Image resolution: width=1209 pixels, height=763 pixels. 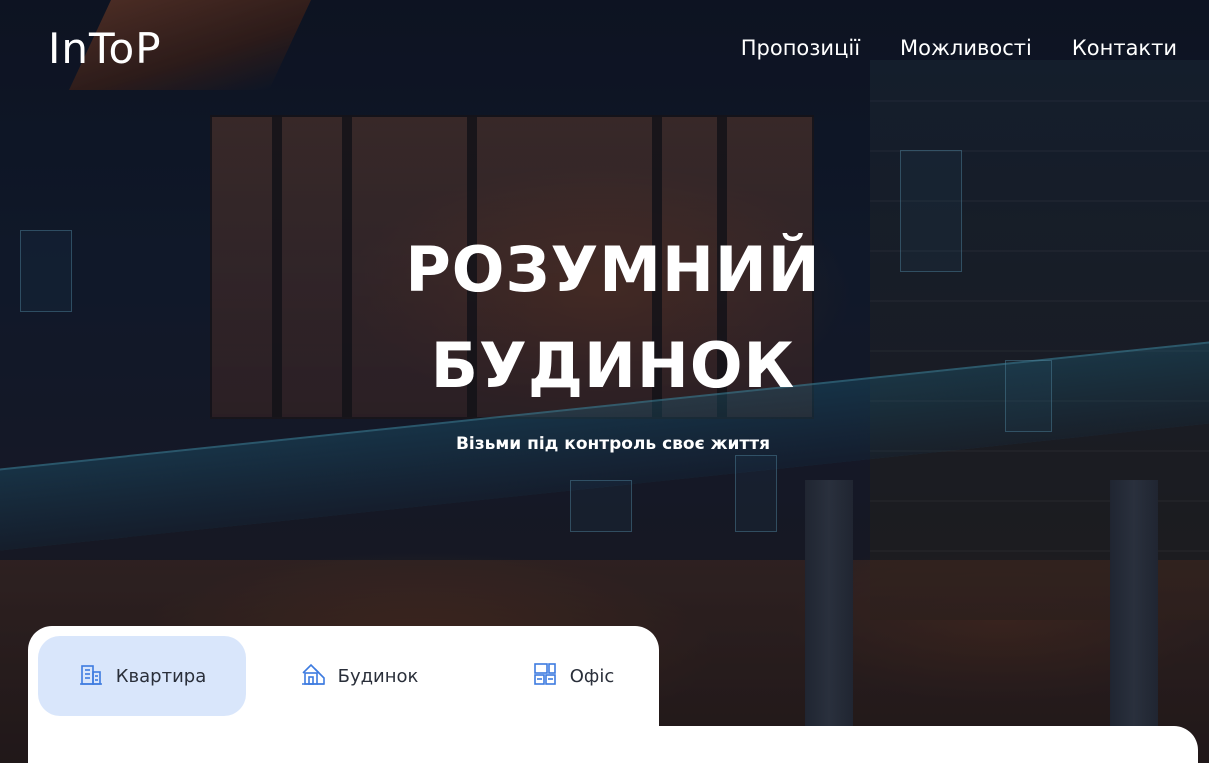 What do you see at coordinates (105, 48) in the screenshot?
I see `site-logo: InToP` at bounding box center [105, 48].